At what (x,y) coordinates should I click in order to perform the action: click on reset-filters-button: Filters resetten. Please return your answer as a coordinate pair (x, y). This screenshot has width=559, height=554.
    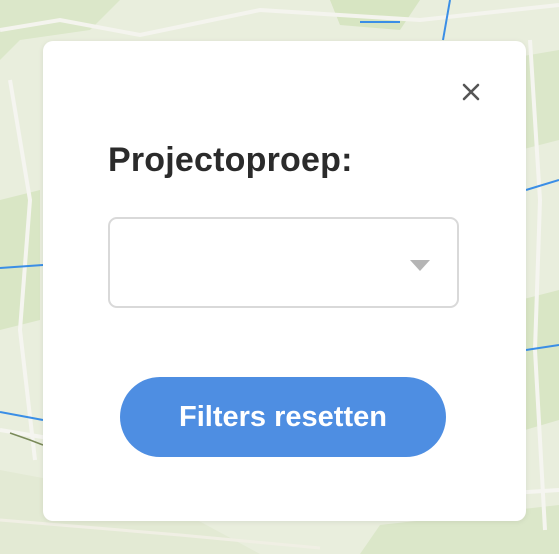
    Looking at the image, I should click on (283, 417).